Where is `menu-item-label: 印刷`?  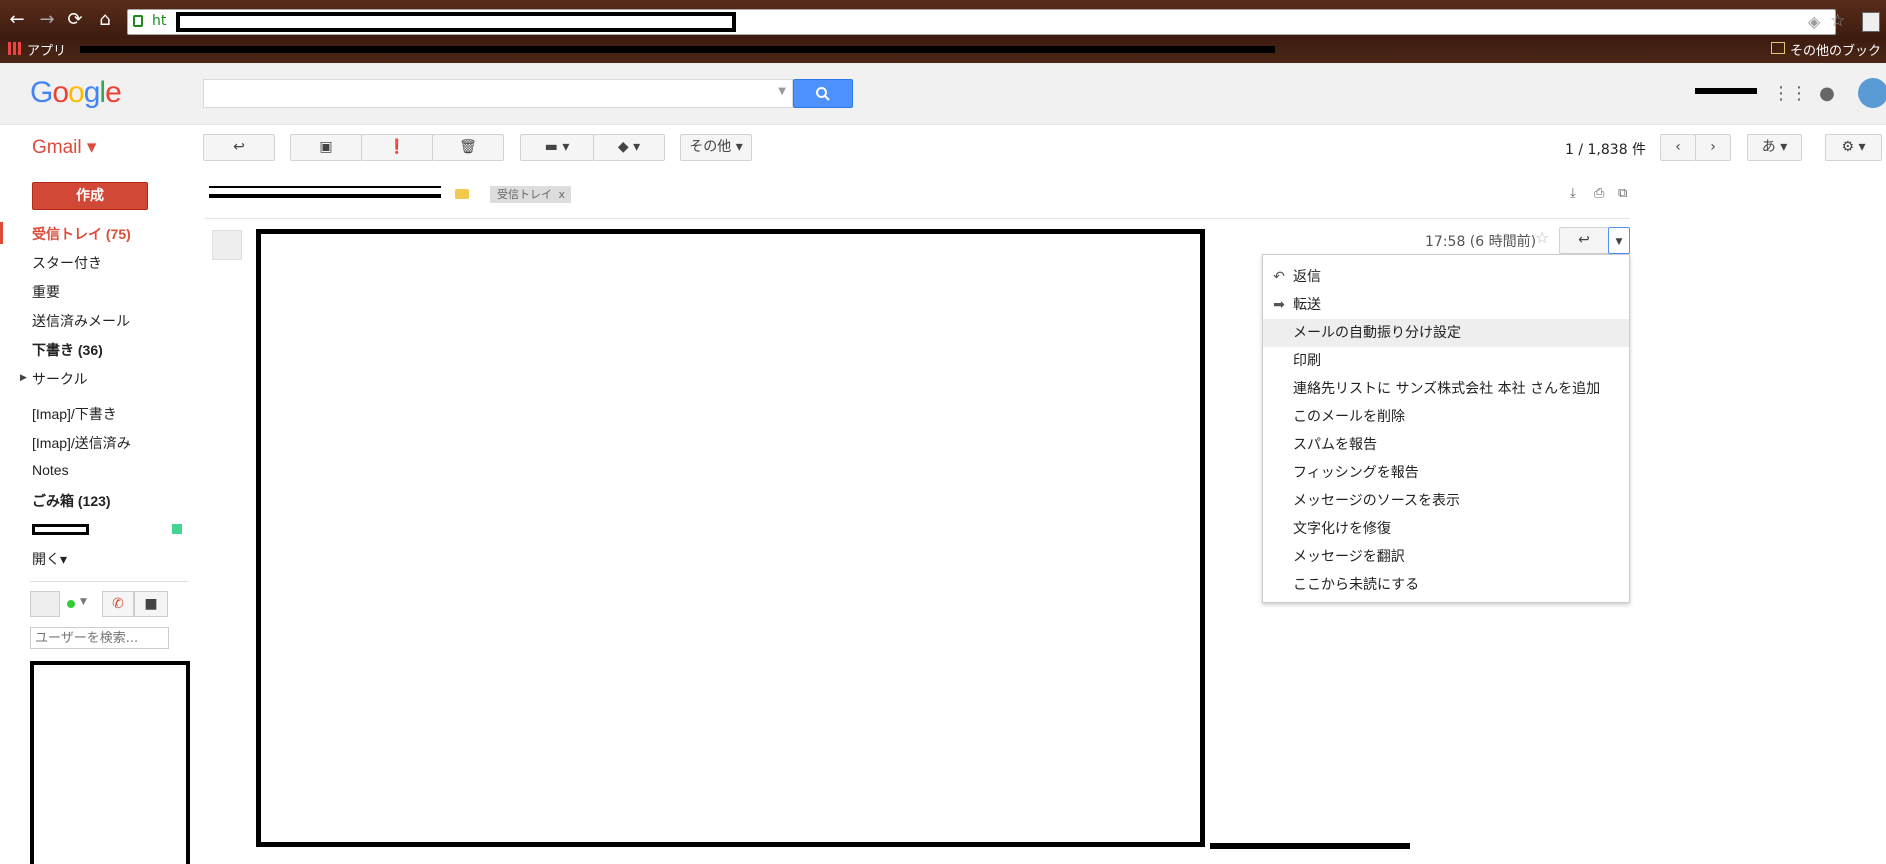
menu-item-label: 印刷 is located at coordinates (1307, 361).